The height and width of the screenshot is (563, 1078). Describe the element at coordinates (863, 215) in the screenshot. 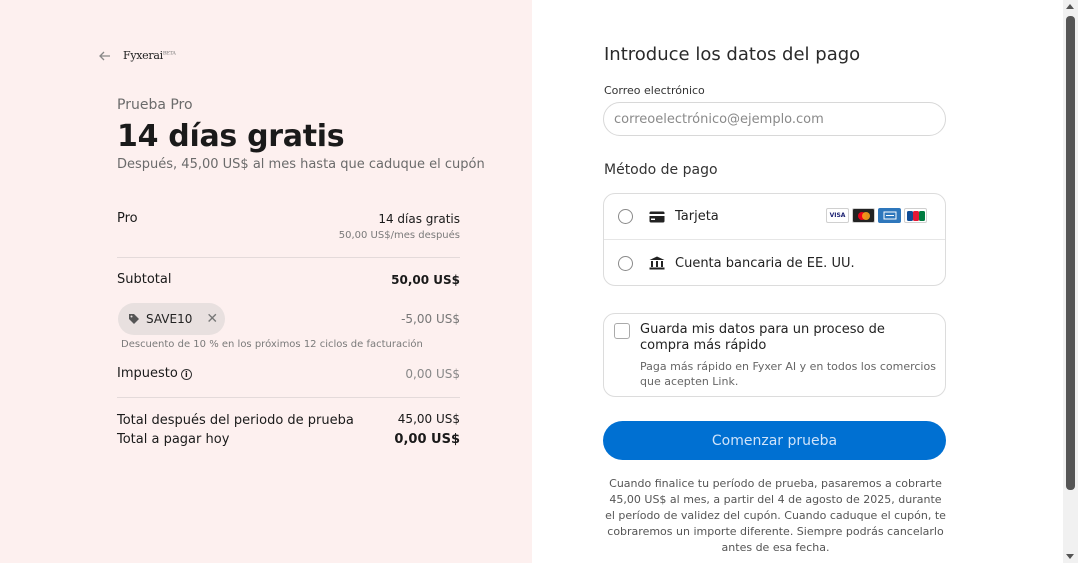

I see `mastercard-icon` at that location.